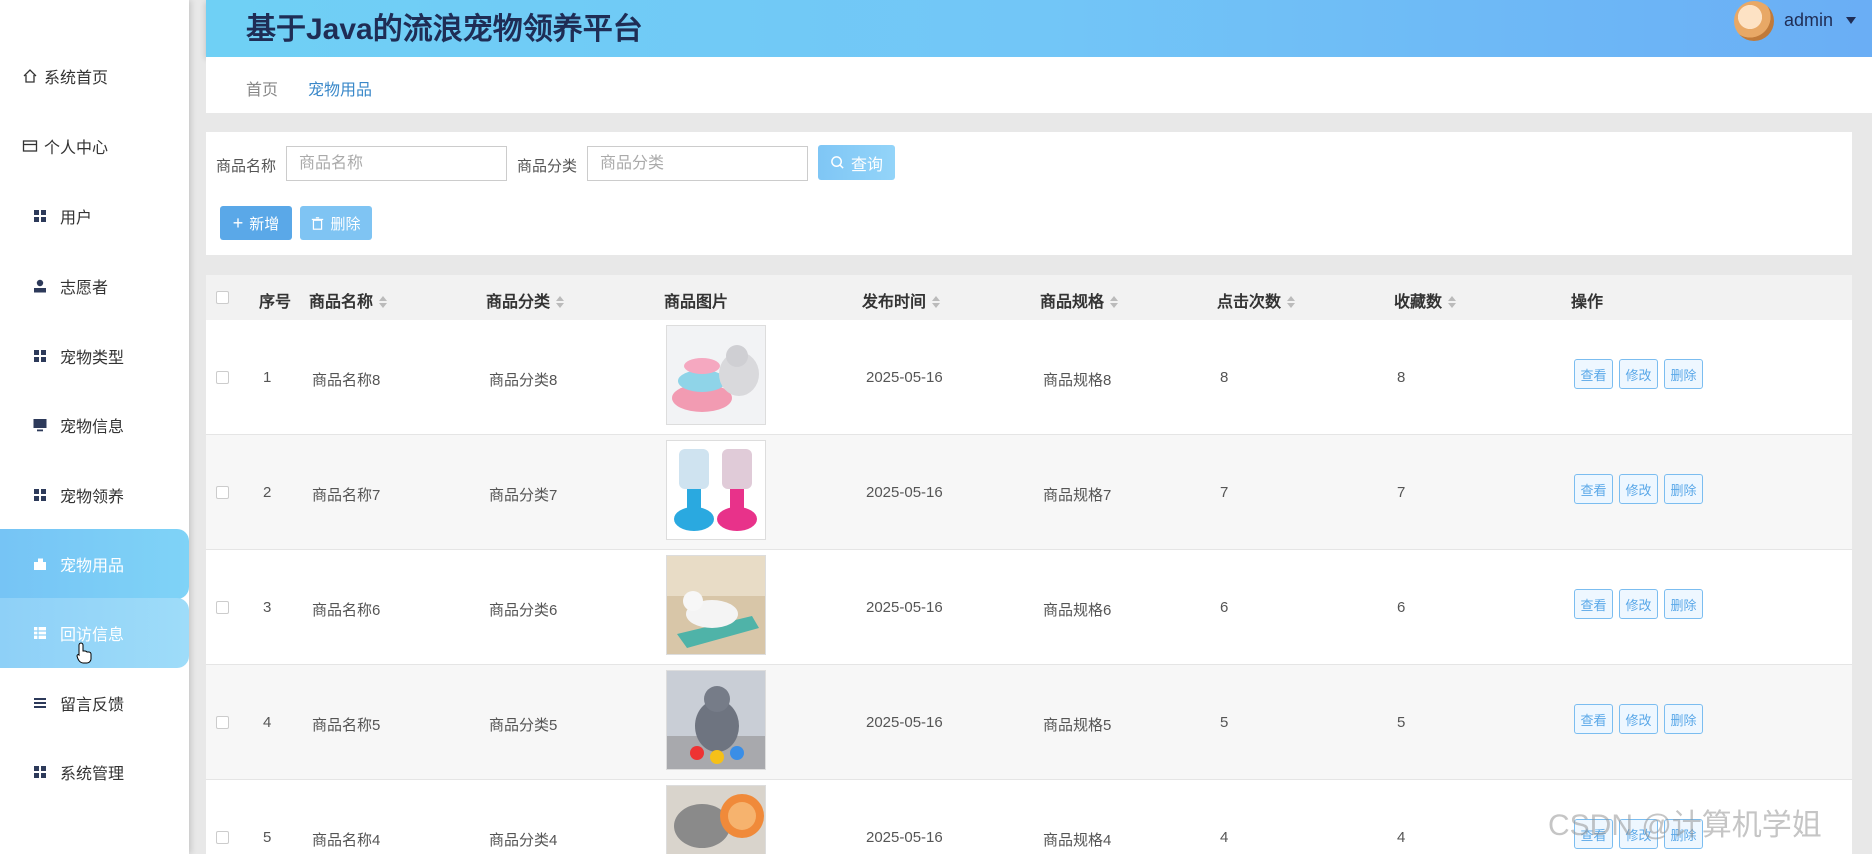 Image resolution: width=1872 pixels, height=854 pixels. I want to click on query-button: 查询, so click(856, 162).